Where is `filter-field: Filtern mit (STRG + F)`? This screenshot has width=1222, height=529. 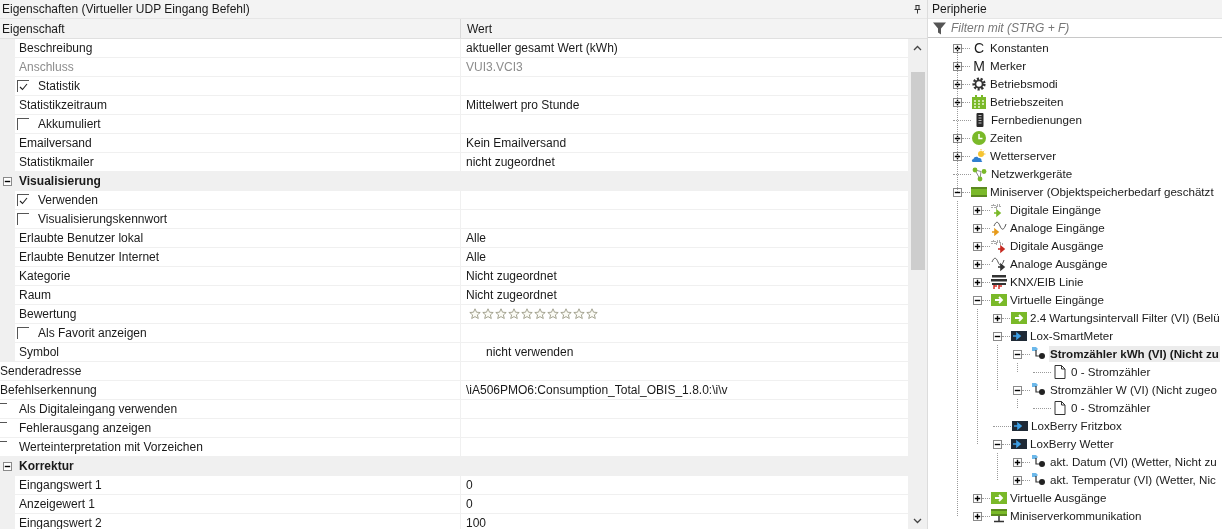 filter-field: Filtern mit (STRG + F) is located at coordinates (1081, 28).